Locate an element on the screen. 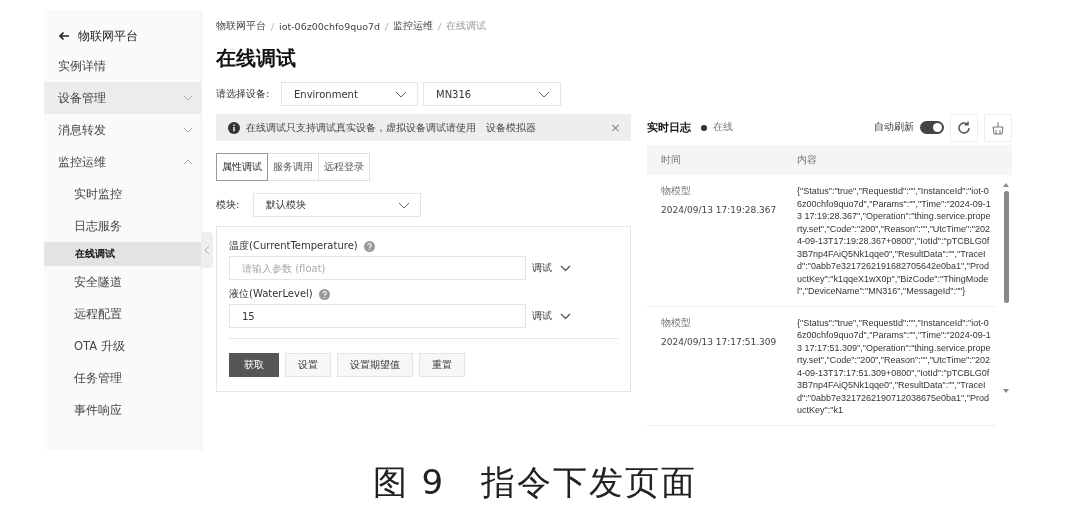  log-title: 实时日志 is located at coordinates (669, 127).